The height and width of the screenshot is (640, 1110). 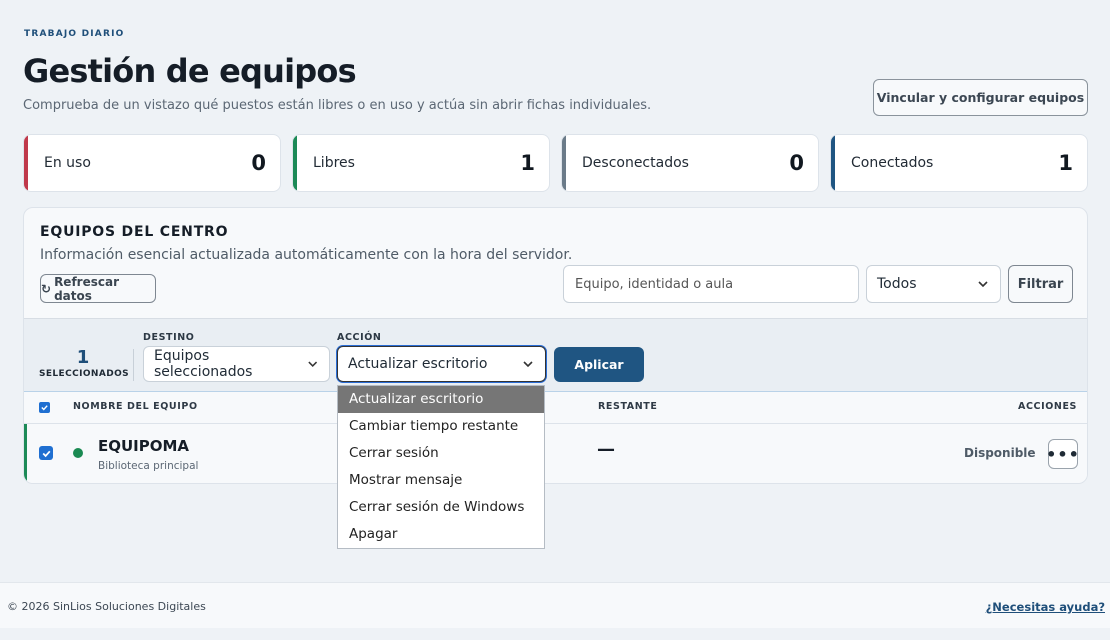 What do you see at coordinates (46, 288) in the screenshot?
I see `refresh-icon: ↻` at bounding box center [46, 288].